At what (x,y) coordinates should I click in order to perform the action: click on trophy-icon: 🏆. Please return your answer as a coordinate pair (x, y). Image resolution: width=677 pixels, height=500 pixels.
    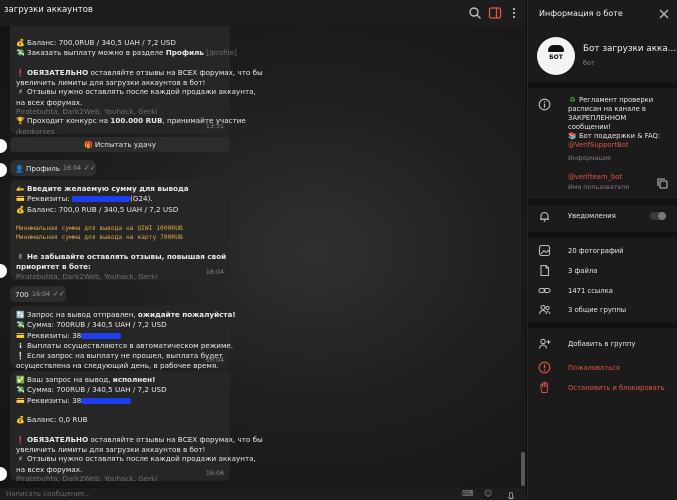
    Looking at the image, I should click on (20, 121).